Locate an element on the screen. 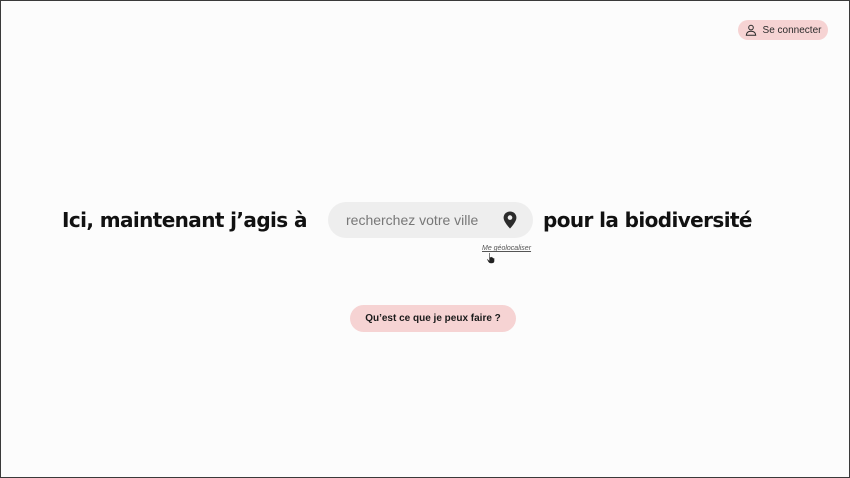 This screenshot has height=478, width=850. login-button-label: Se connecter is located at coordinates (792, 30).